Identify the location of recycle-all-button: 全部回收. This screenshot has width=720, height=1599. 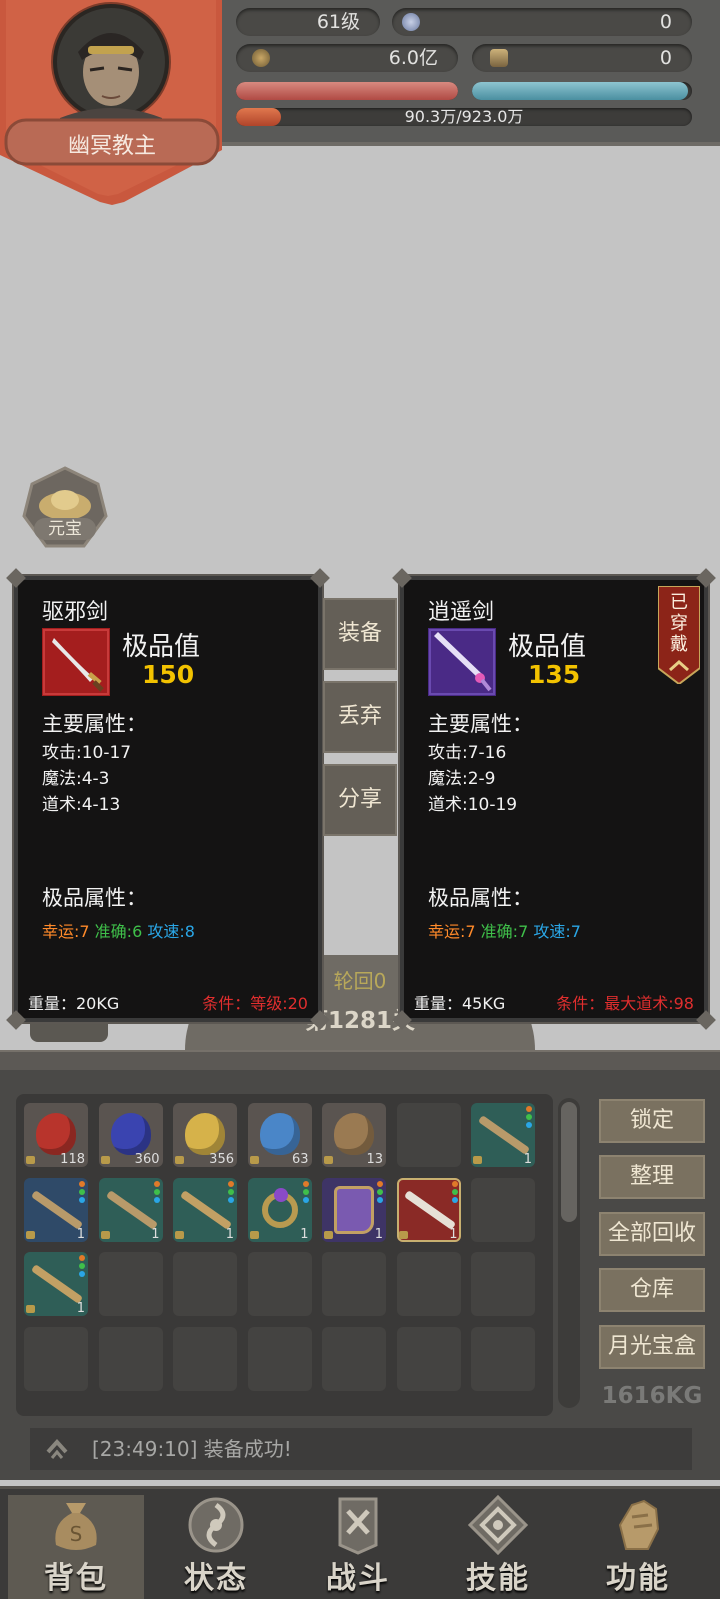
(652, 1234).